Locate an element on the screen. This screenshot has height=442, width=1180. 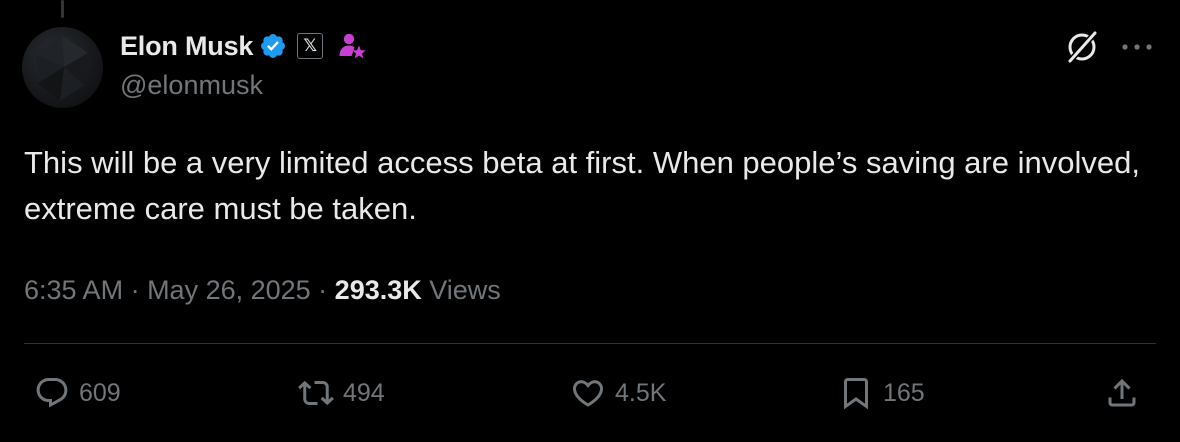
like-button: 4.5K is located at coordinates (618, 393).